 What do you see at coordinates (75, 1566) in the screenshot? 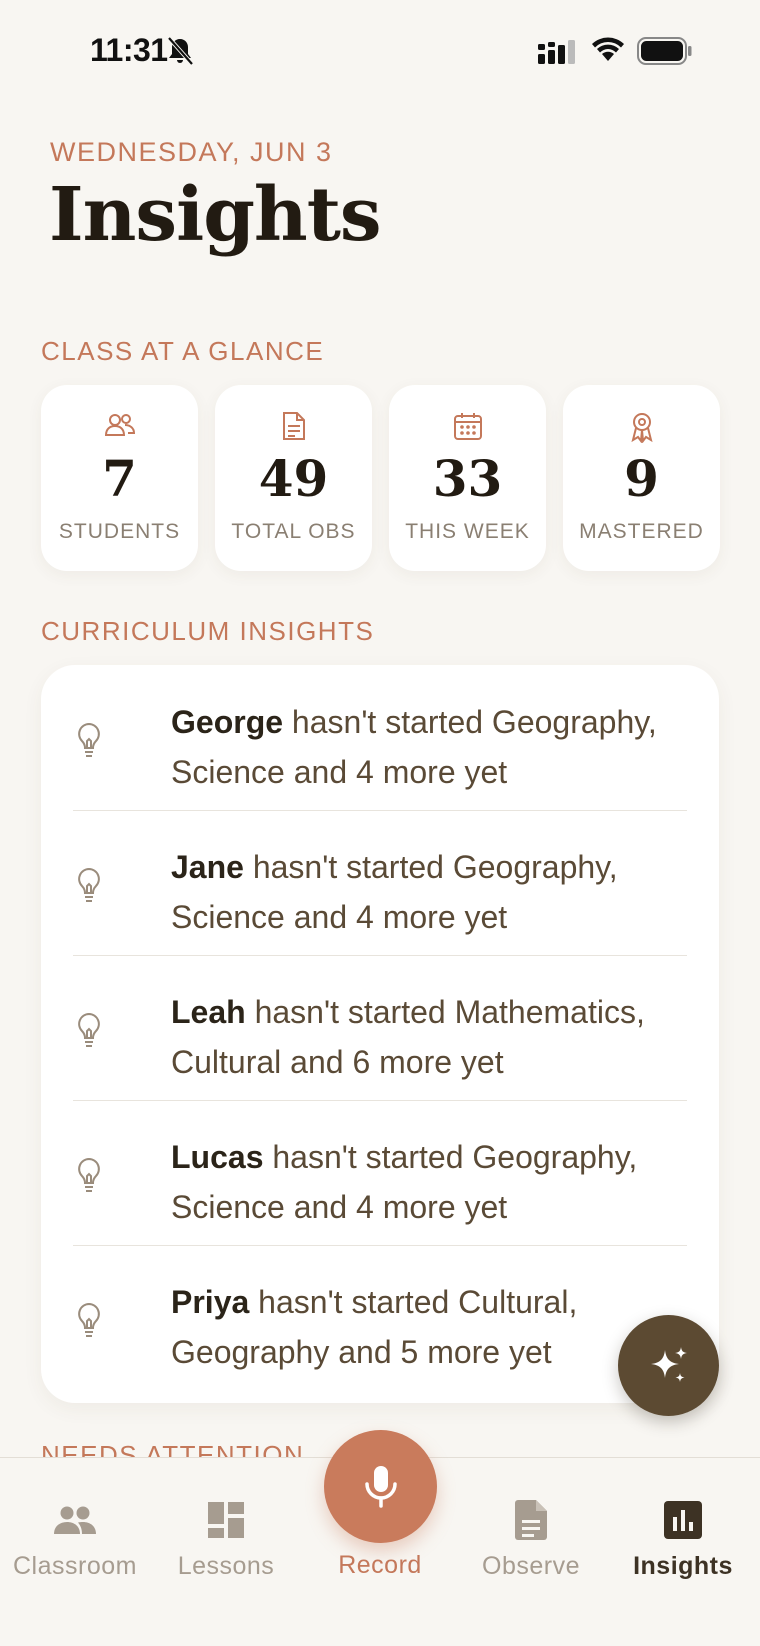
I see `tab-label: Classroom` at bounding box center [75, 1566].